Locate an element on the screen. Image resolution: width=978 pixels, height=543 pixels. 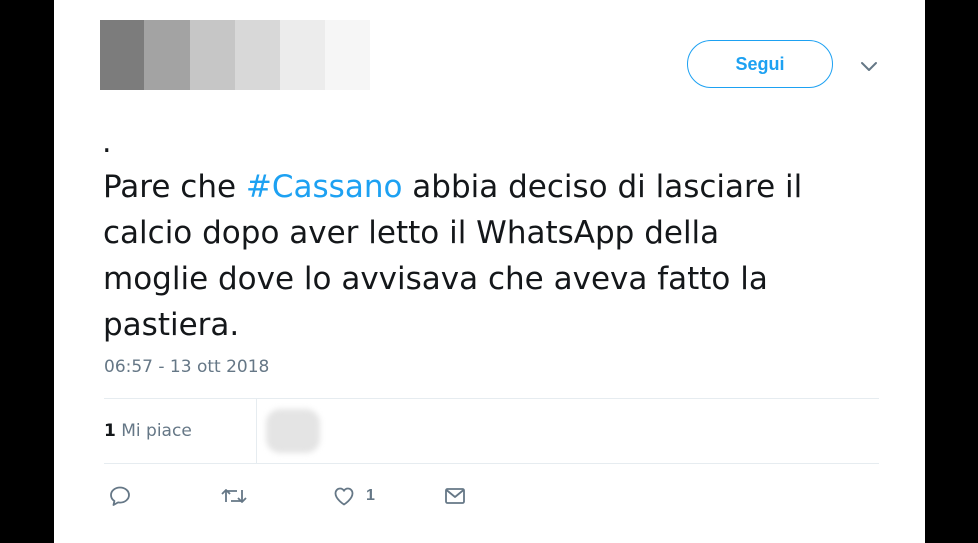
tweet-timestamp: 06:57 - 13 ott 2018 is located at coordinates (186, 367).